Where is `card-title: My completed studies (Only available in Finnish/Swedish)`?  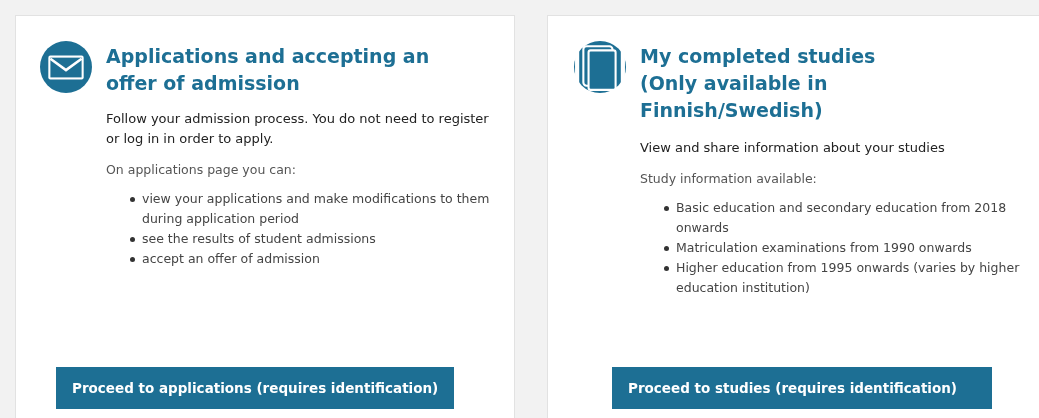 card-title: My completed studies (Only available in Finnish/Swedish) is located at coordinates (758, 83).